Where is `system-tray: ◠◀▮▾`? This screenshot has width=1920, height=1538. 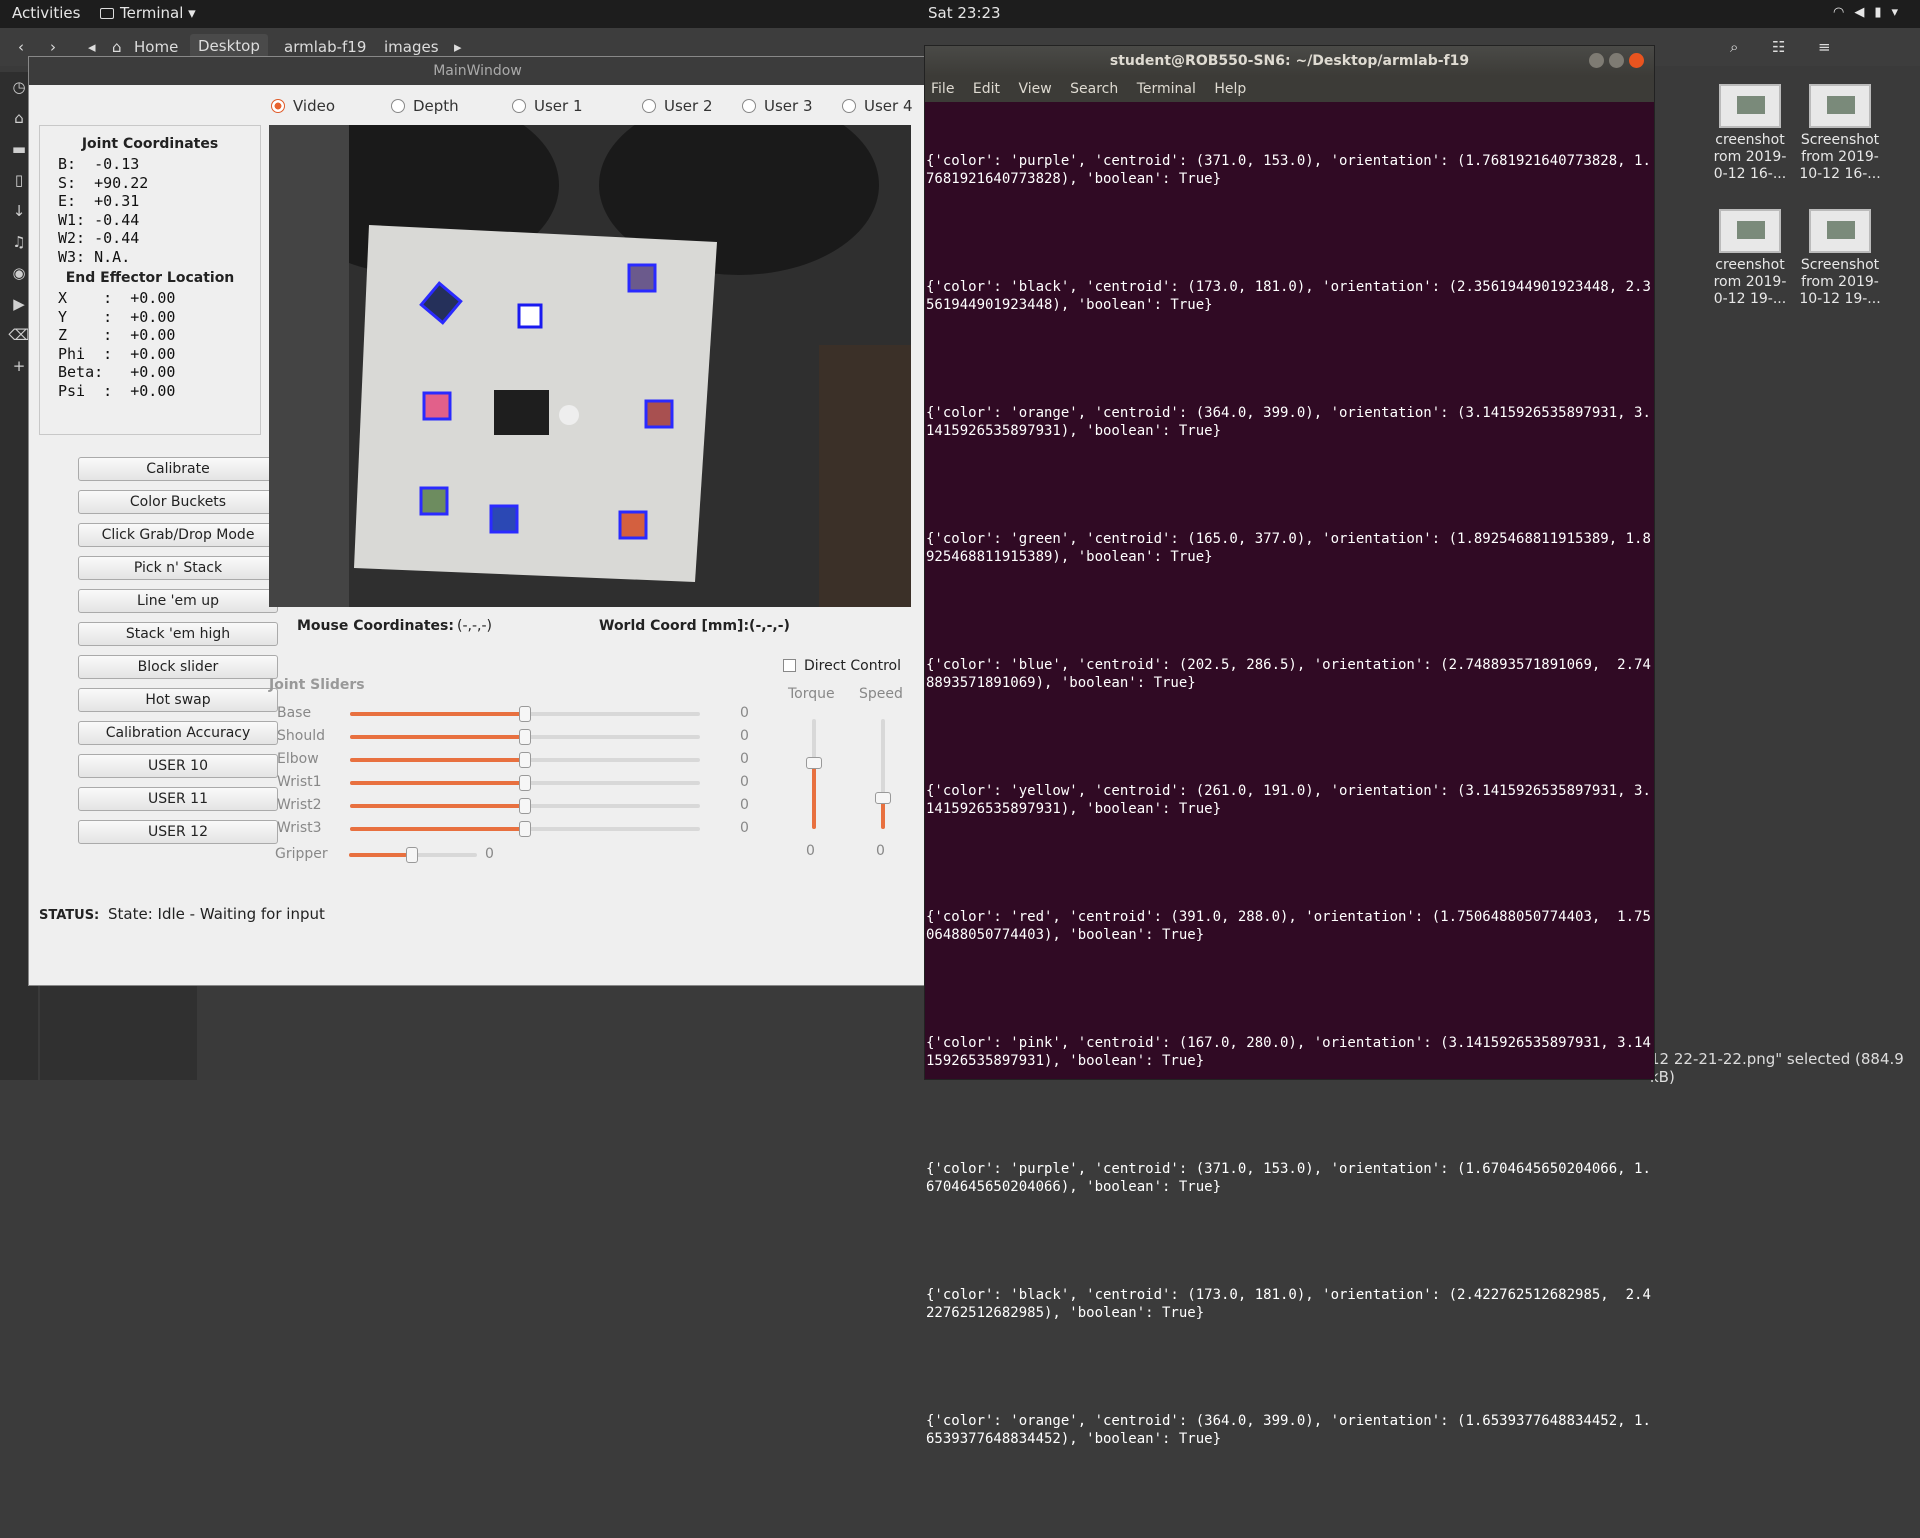 system-tray: ◠◀▮▾ is located at coordinates (1870, 12).